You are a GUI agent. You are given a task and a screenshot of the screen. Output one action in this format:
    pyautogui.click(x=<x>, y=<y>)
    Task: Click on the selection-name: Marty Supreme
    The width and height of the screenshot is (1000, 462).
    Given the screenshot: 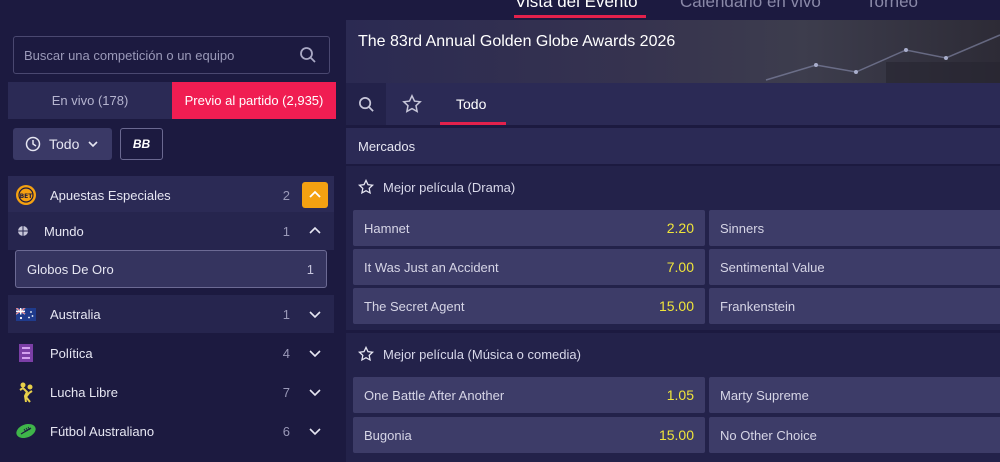 What is the action you would take?
    pyautogui.click(x=764, y=395)
    